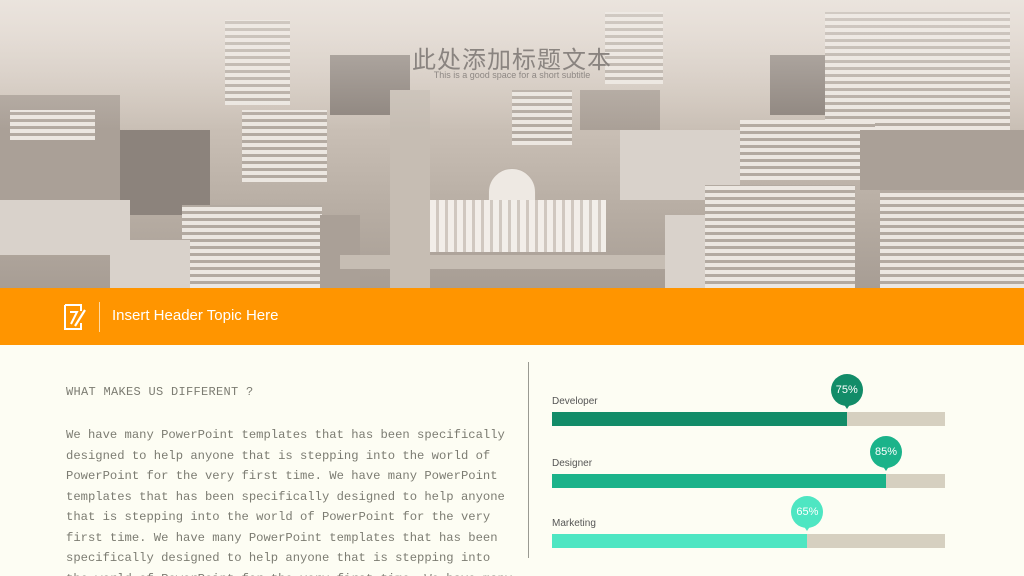  I want to click on skill-marketing: Marketing 65%, so click(748, 523).